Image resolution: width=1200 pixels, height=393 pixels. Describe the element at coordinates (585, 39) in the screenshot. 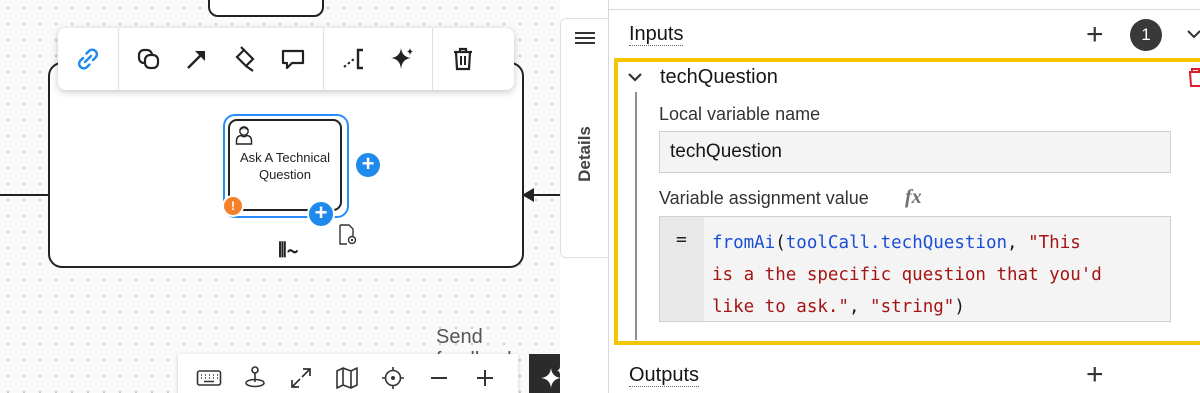

I see `menu-icon` at that location.